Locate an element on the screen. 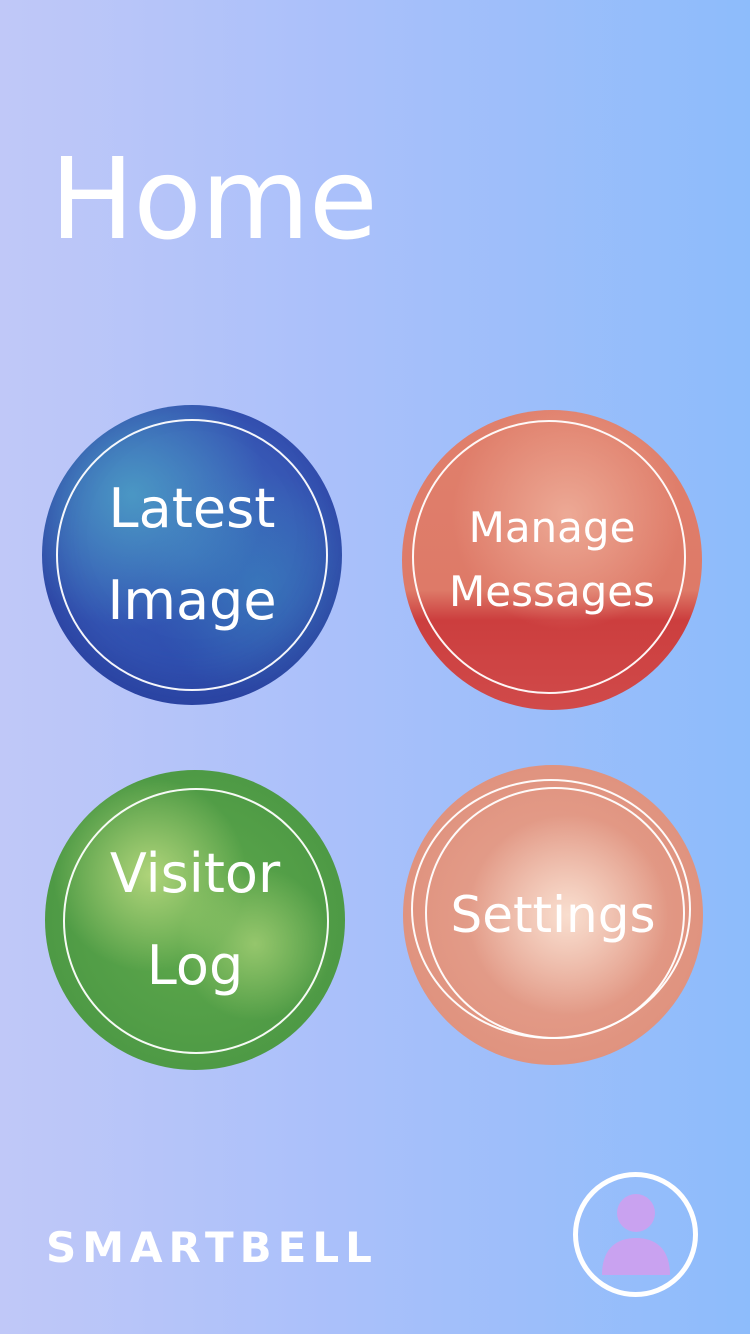  person-icon is located at coordinates (636, 1234).